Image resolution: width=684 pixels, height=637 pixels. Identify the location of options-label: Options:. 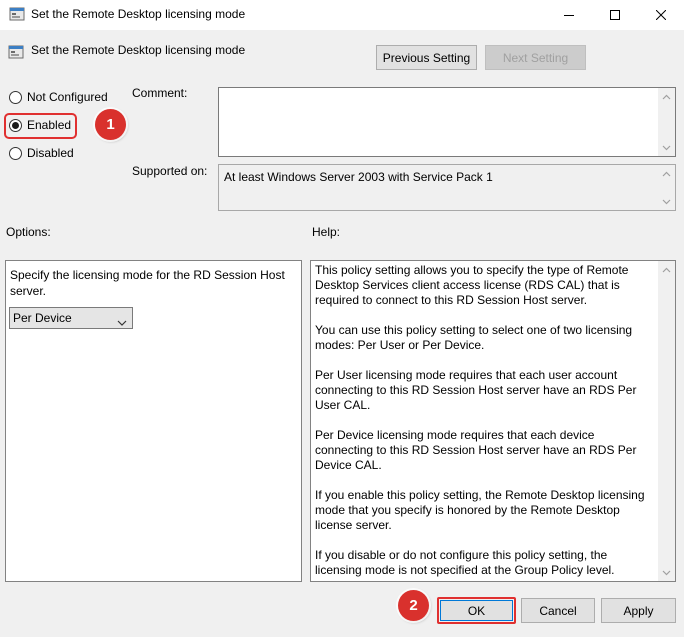
(28, 232).